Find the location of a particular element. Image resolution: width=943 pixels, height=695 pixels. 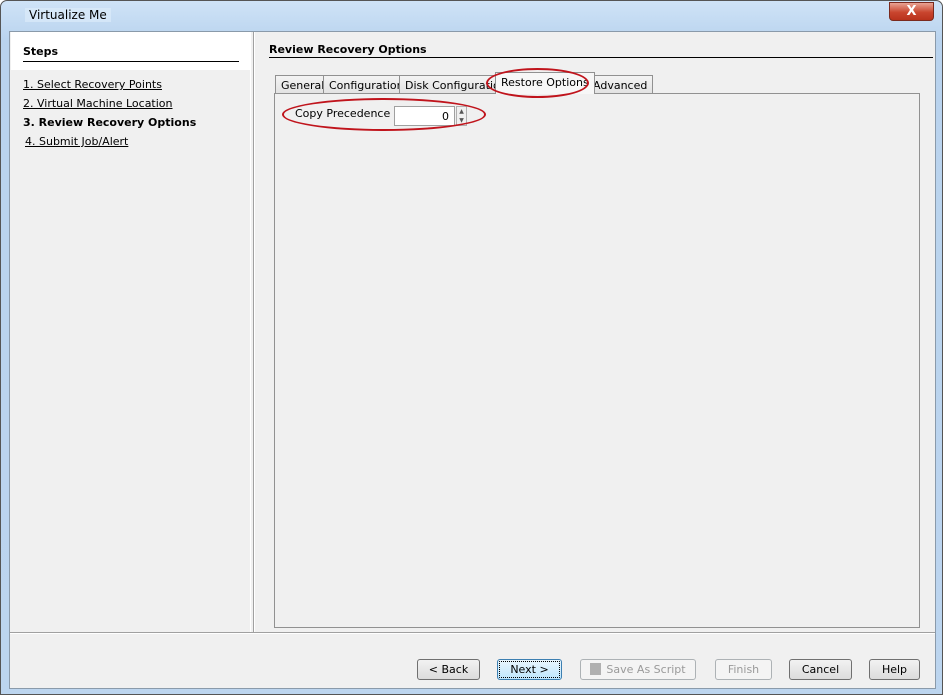

copy-precedence-stepper: ▲ ▼ is located at coordinates (461, 116).